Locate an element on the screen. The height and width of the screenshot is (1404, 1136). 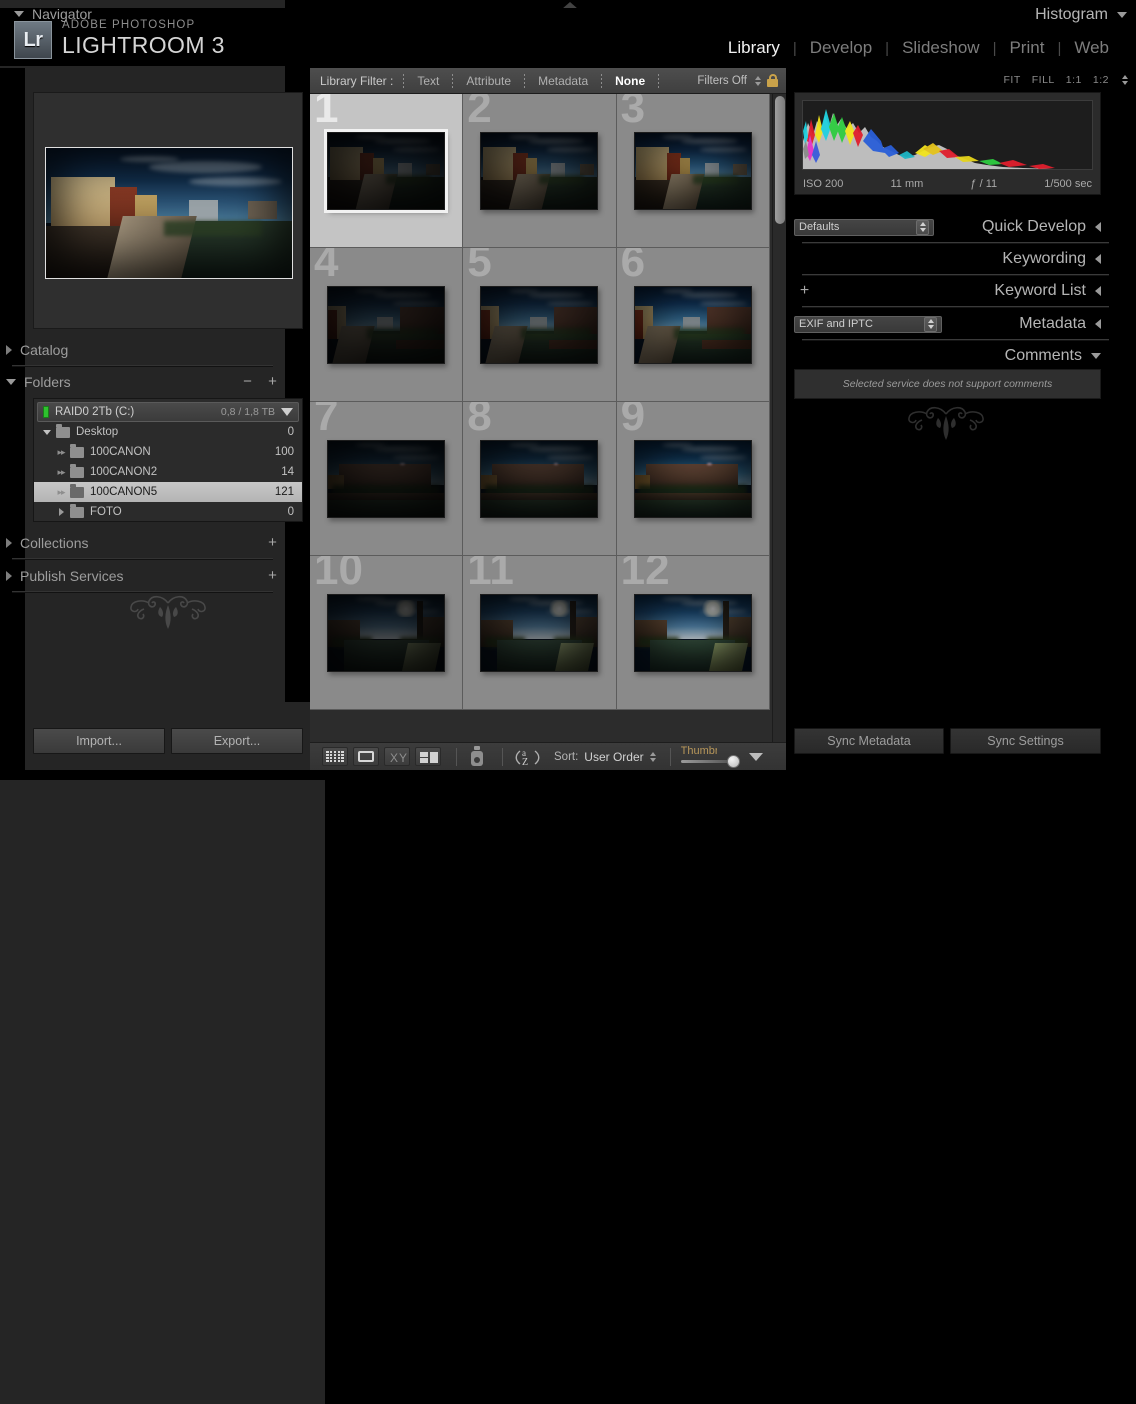
sort-stepper-icon is located at coordinates (652, 756).